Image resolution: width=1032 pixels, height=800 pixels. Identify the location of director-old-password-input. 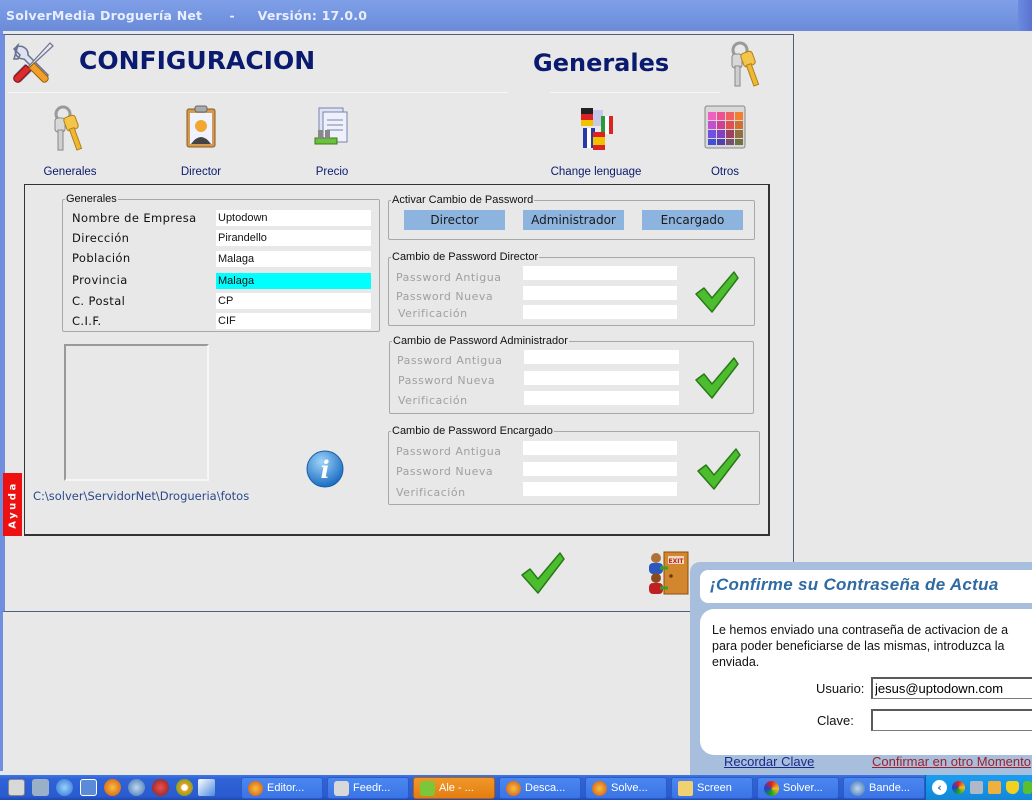
(600, 273).